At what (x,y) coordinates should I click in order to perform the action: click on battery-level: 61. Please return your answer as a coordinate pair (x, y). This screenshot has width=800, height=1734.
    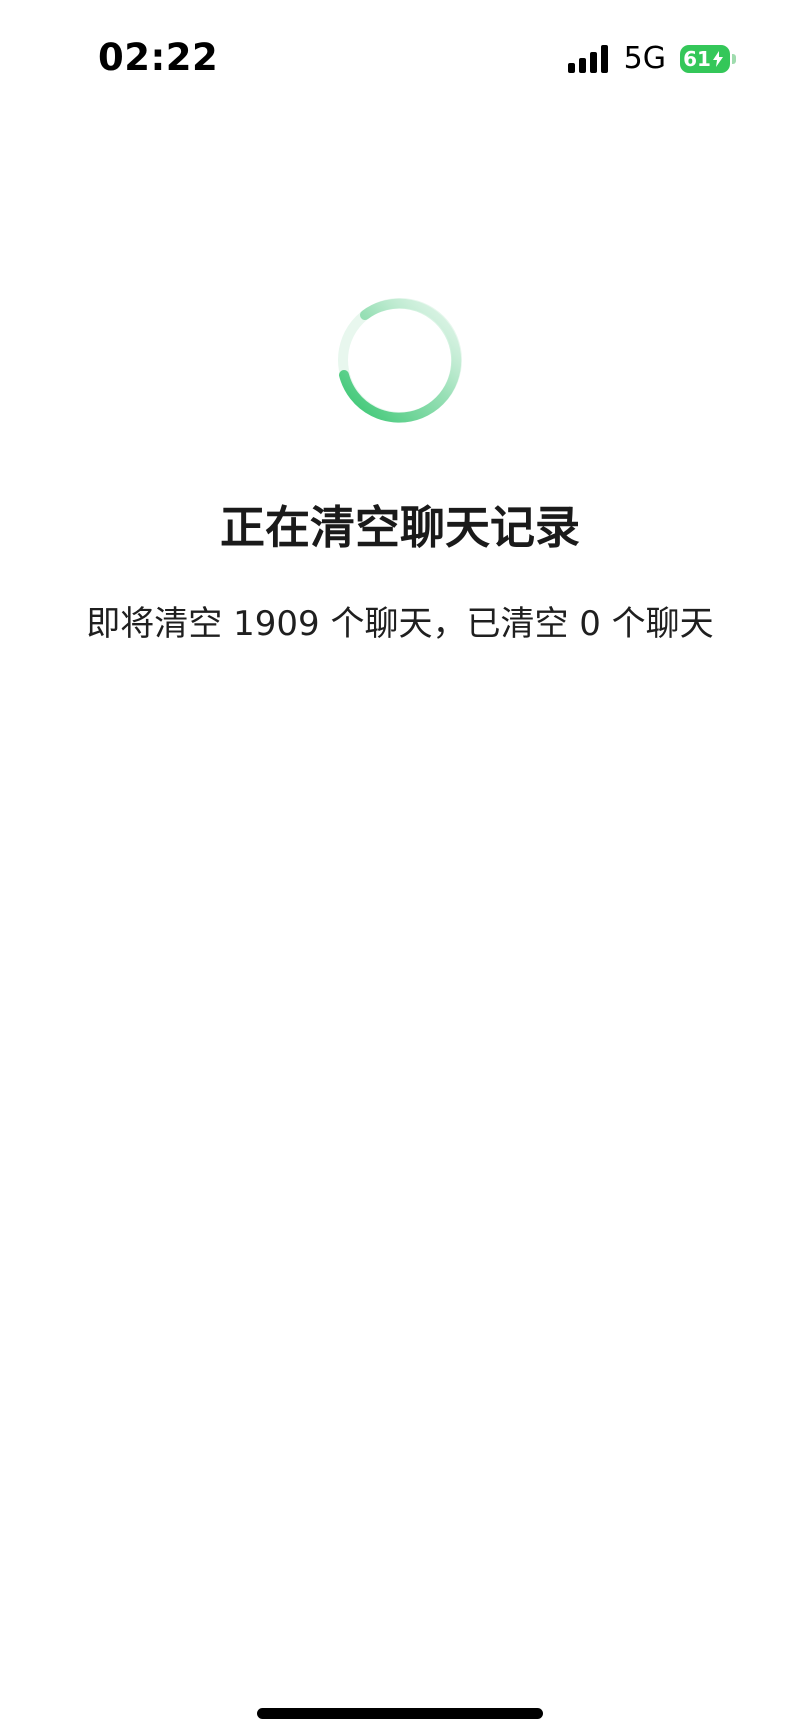
    Looking at the image, I should click on (697, 59).